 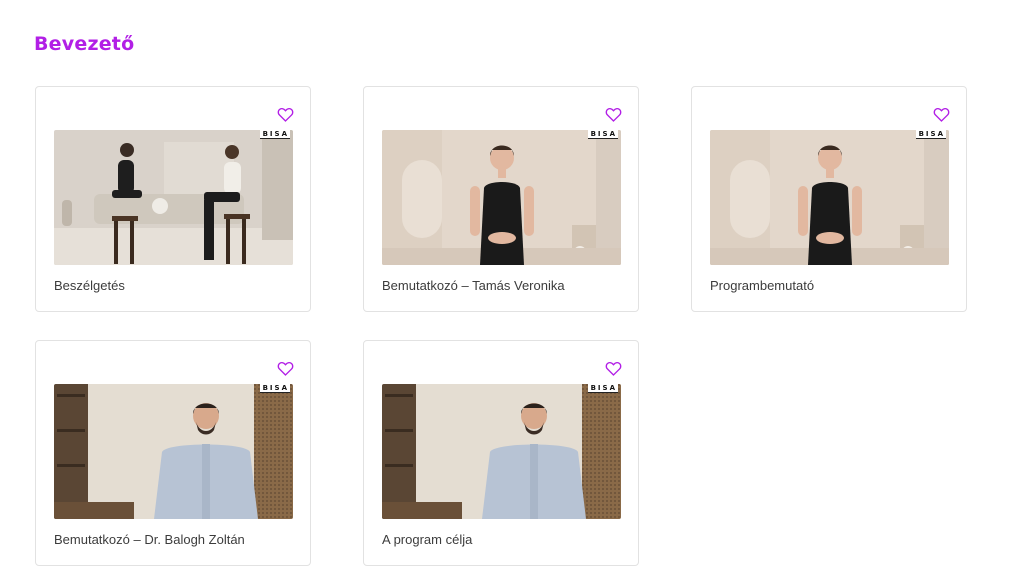 I want to click on video-title: Bemutatkozó – Tamás Veronika, so click(x=473, y=285).